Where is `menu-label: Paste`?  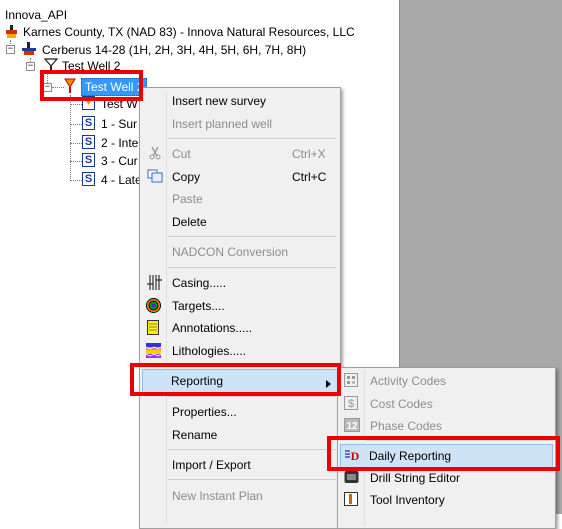
menu-label: Paste is located at coordinates (187, 199).